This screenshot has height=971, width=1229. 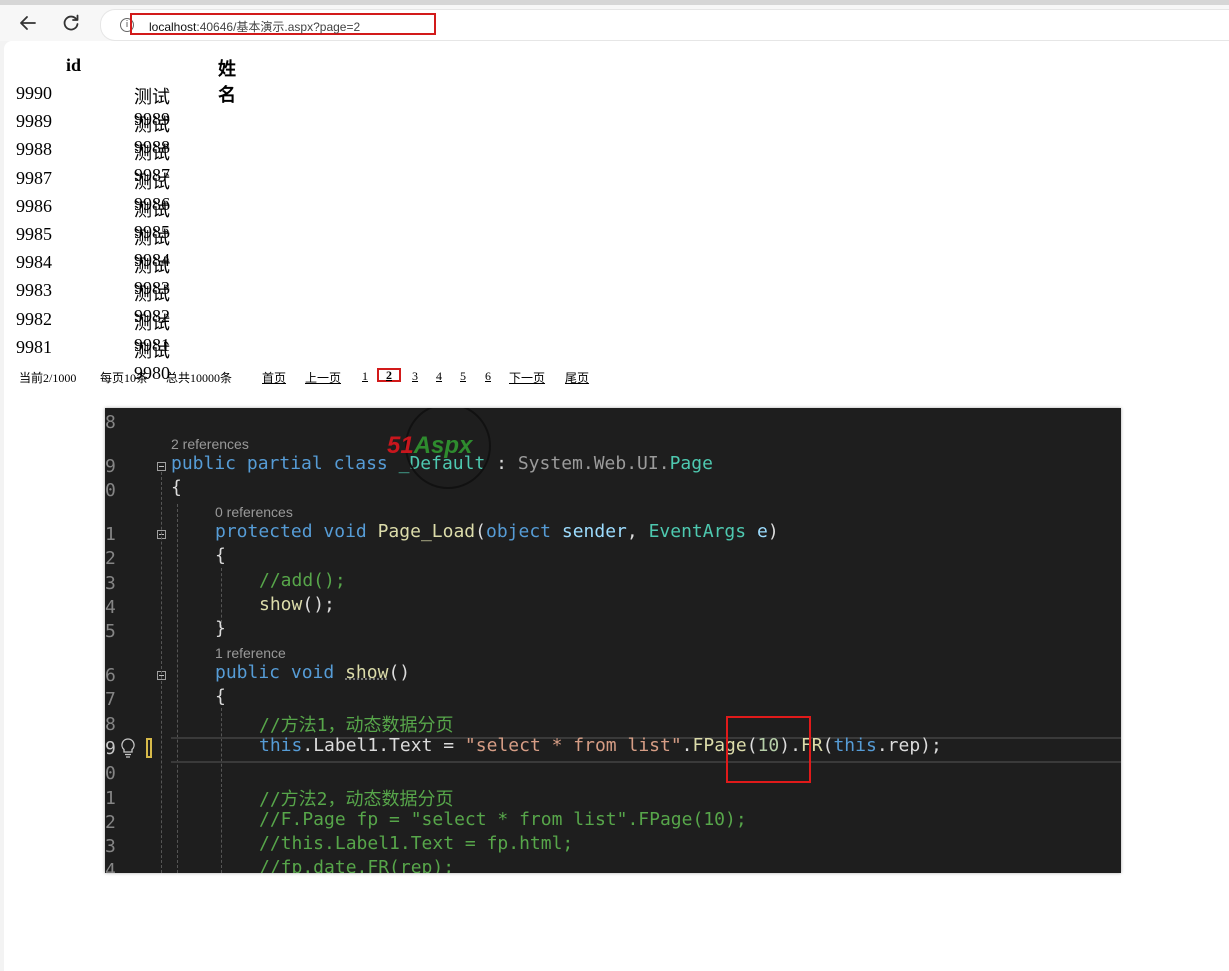 I want to click on cell-id: 9984, so click(x=34, y=262).